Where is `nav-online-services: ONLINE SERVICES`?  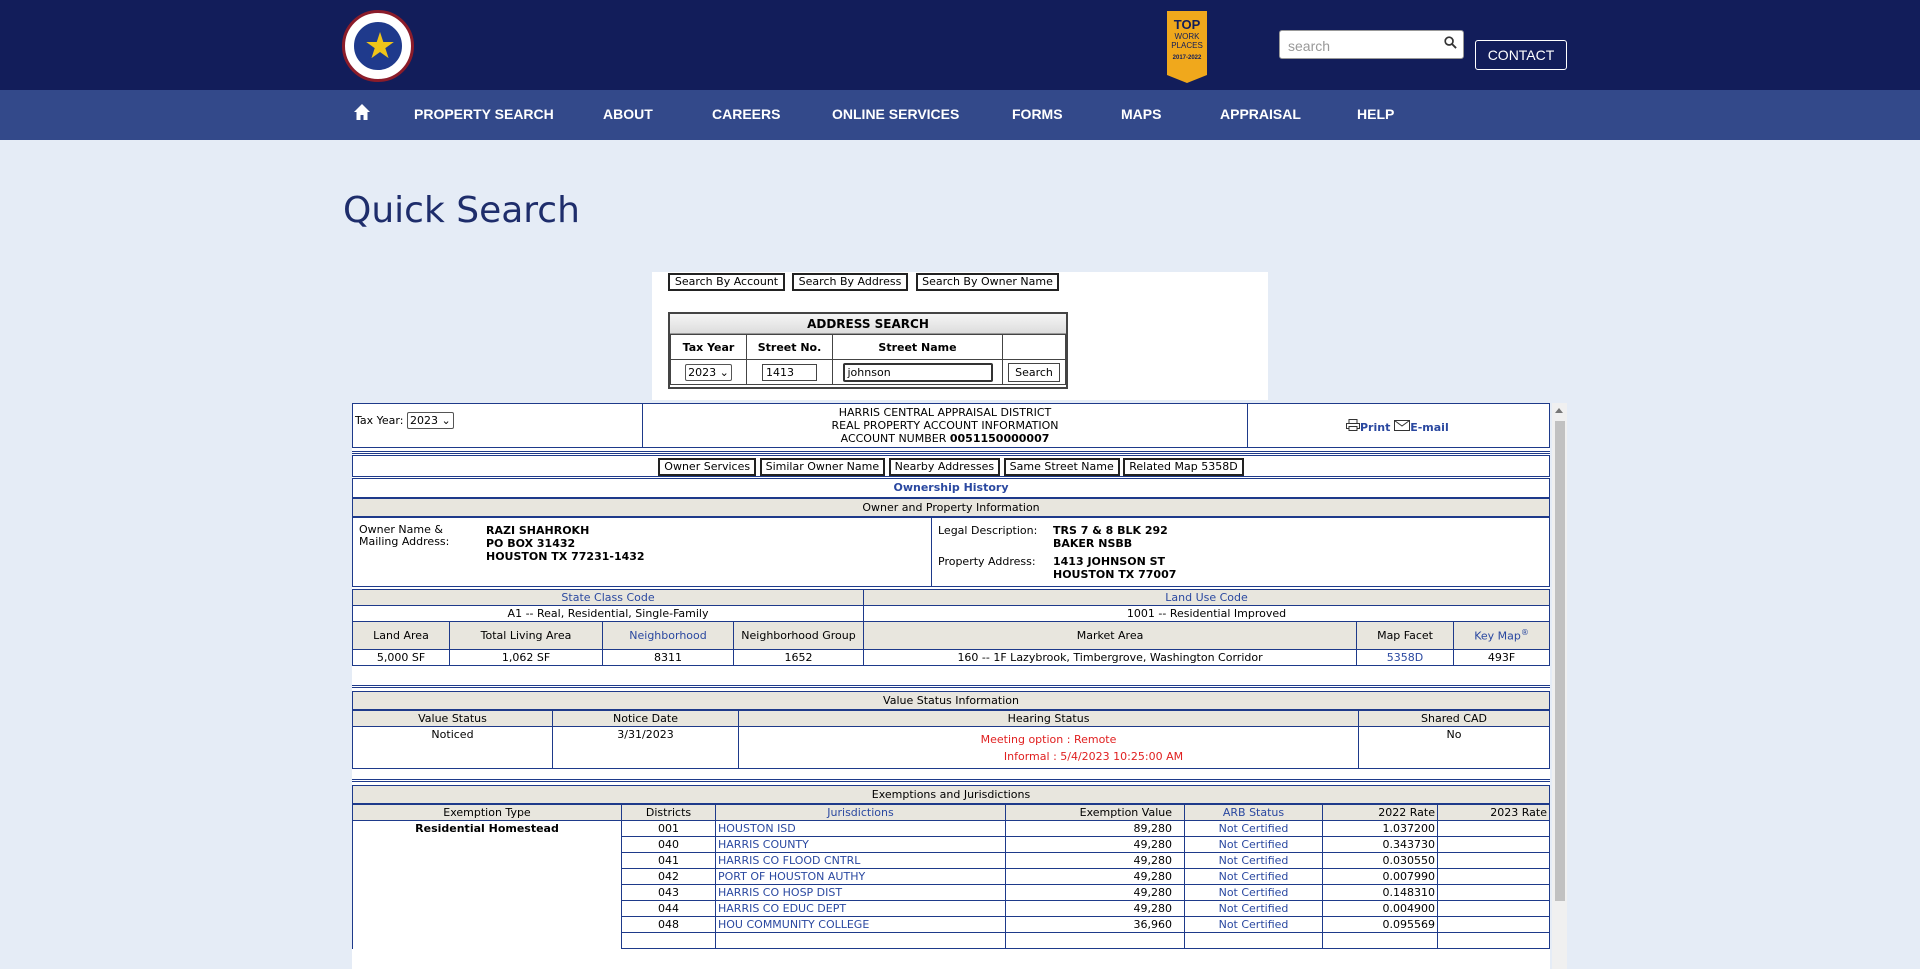
nav-online-services: ONLINE SERVICES is located at coordinates (895, 114).